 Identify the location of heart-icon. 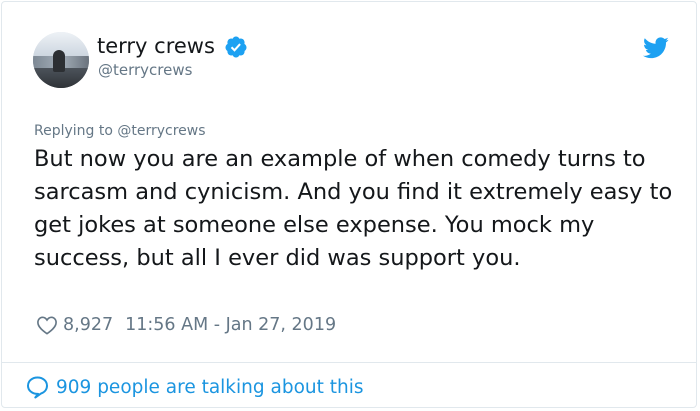
(47, 325).